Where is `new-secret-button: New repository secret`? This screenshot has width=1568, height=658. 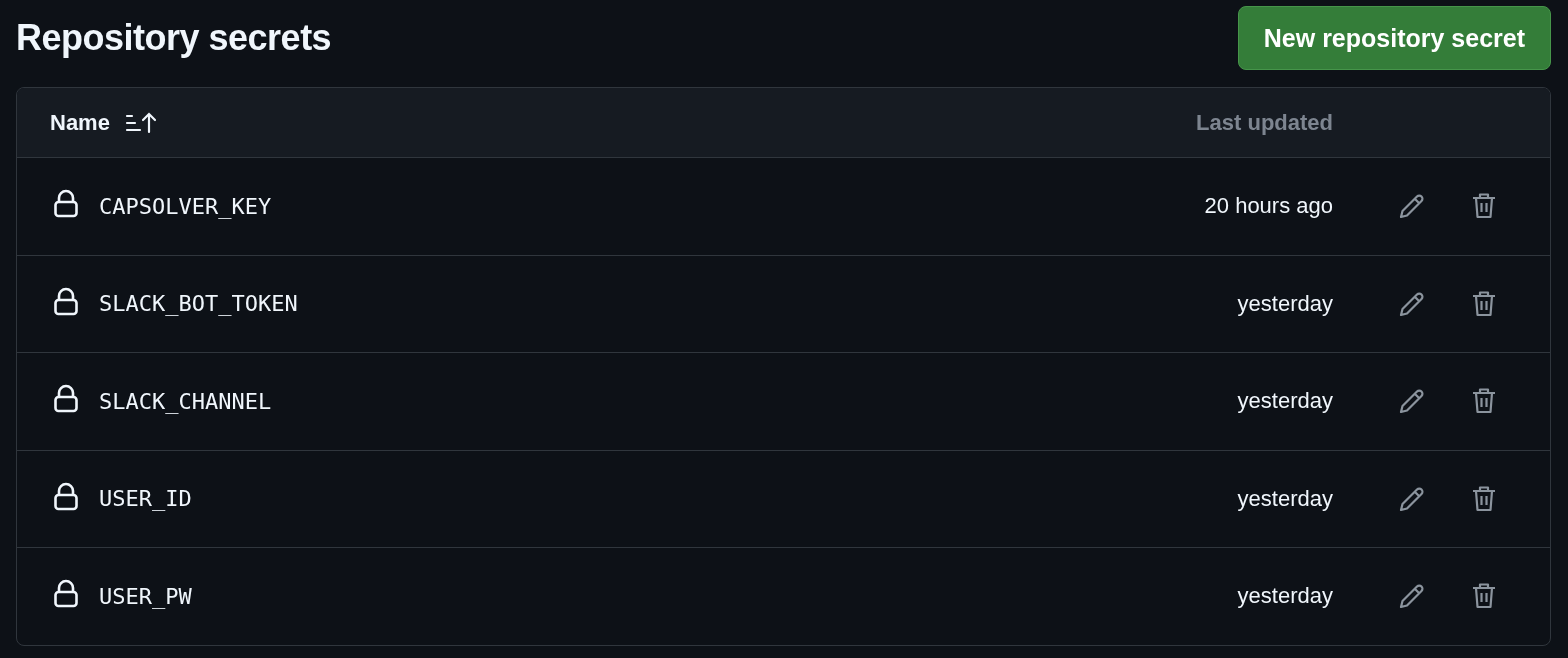
new-secret-button: New repository secret is located at coordinates (1394, 38).